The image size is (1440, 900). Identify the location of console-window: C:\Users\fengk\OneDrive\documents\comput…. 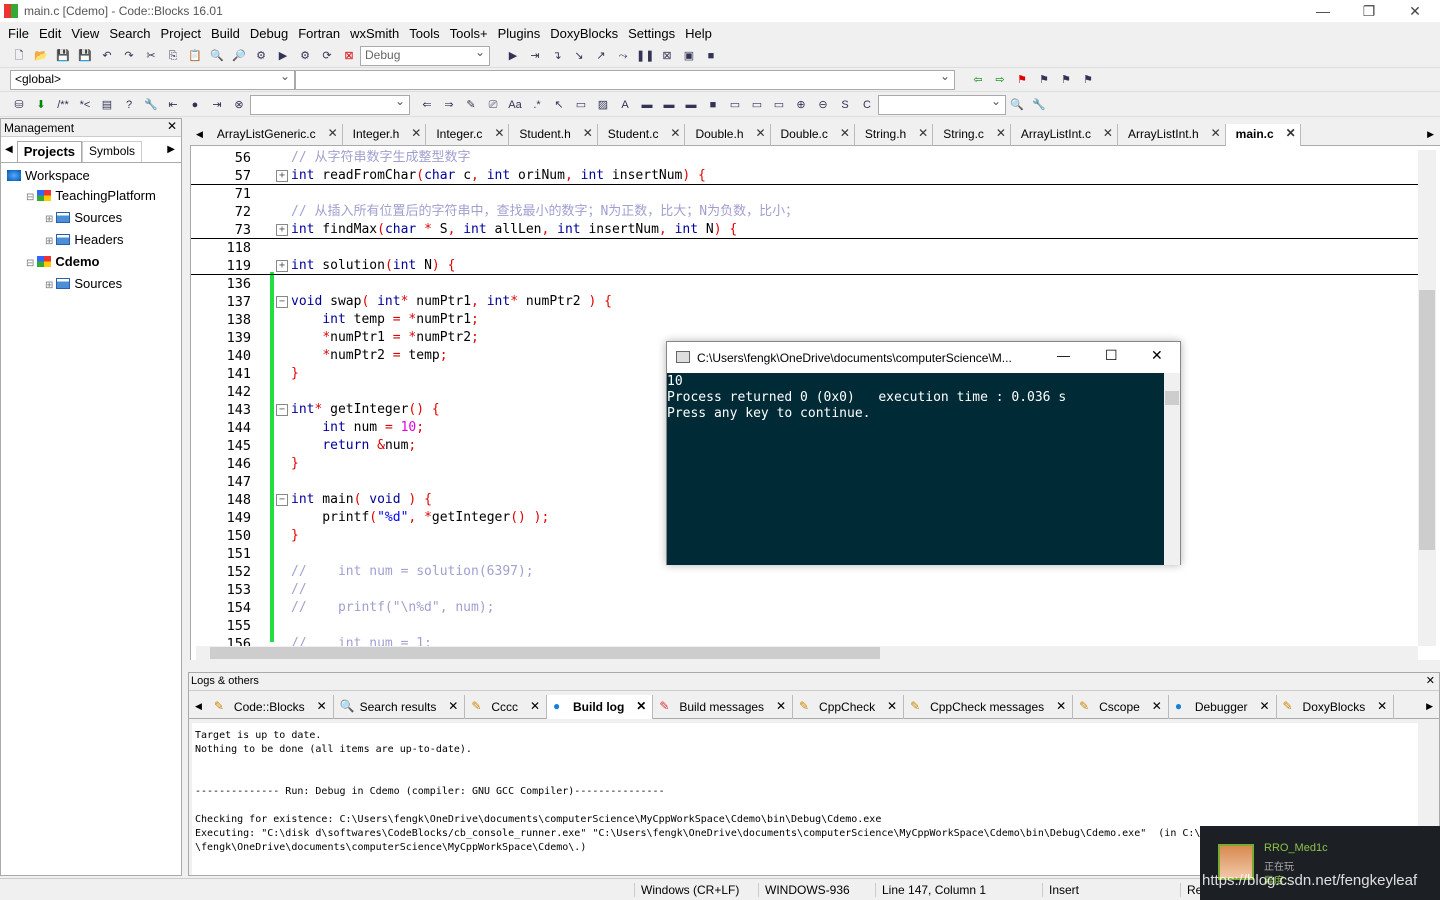
(923, 453).